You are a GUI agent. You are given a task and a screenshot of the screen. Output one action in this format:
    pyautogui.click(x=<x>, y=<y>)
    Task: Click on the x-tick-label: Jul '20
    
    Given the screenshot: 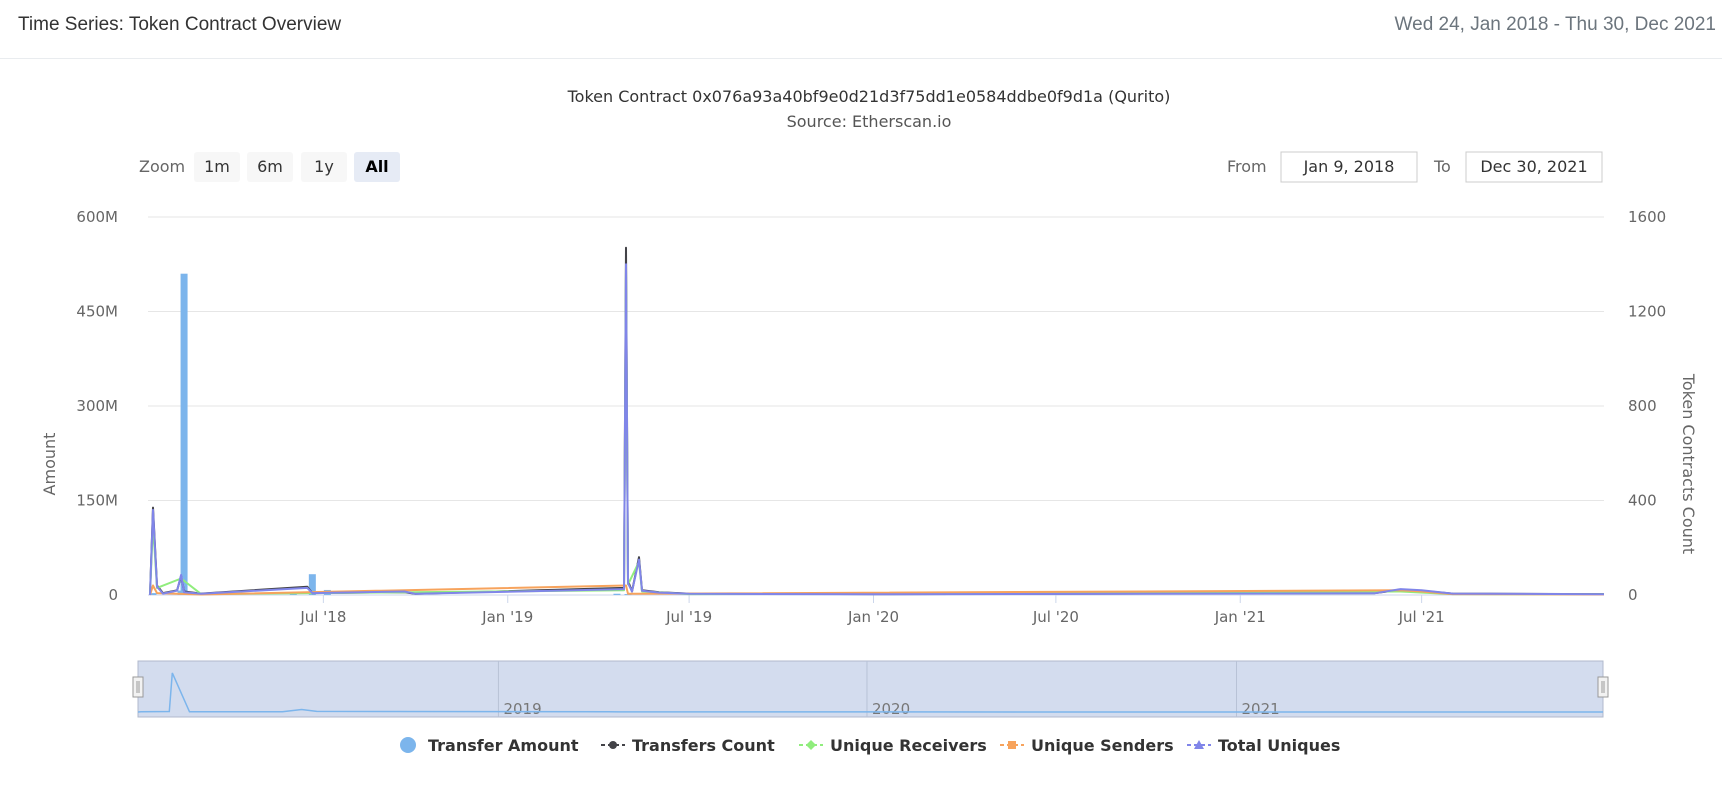 What is the action you would take?
    pyautogui.click(x=1055, y=617)
    